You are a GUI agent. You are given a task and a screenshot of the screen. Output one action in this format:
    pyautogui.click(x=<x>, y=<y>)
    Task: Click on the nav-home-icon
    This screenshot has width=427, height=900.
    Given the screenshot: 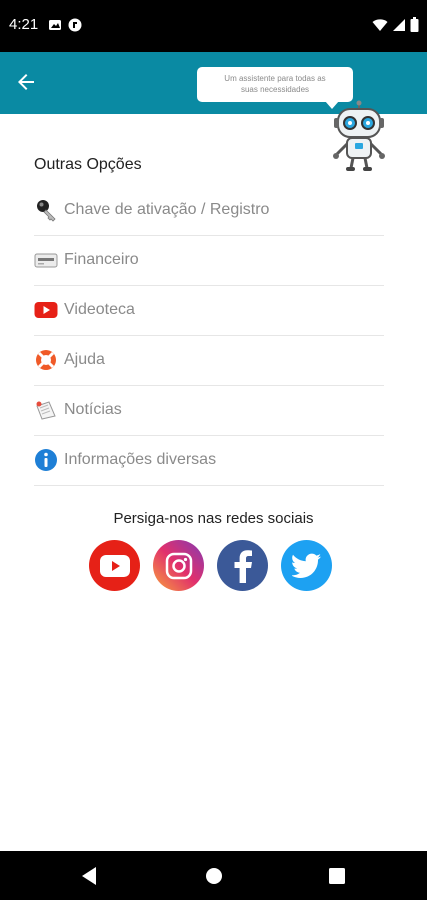 What is the action you would take?
    pyautogui.click(x=214, y=876)
    